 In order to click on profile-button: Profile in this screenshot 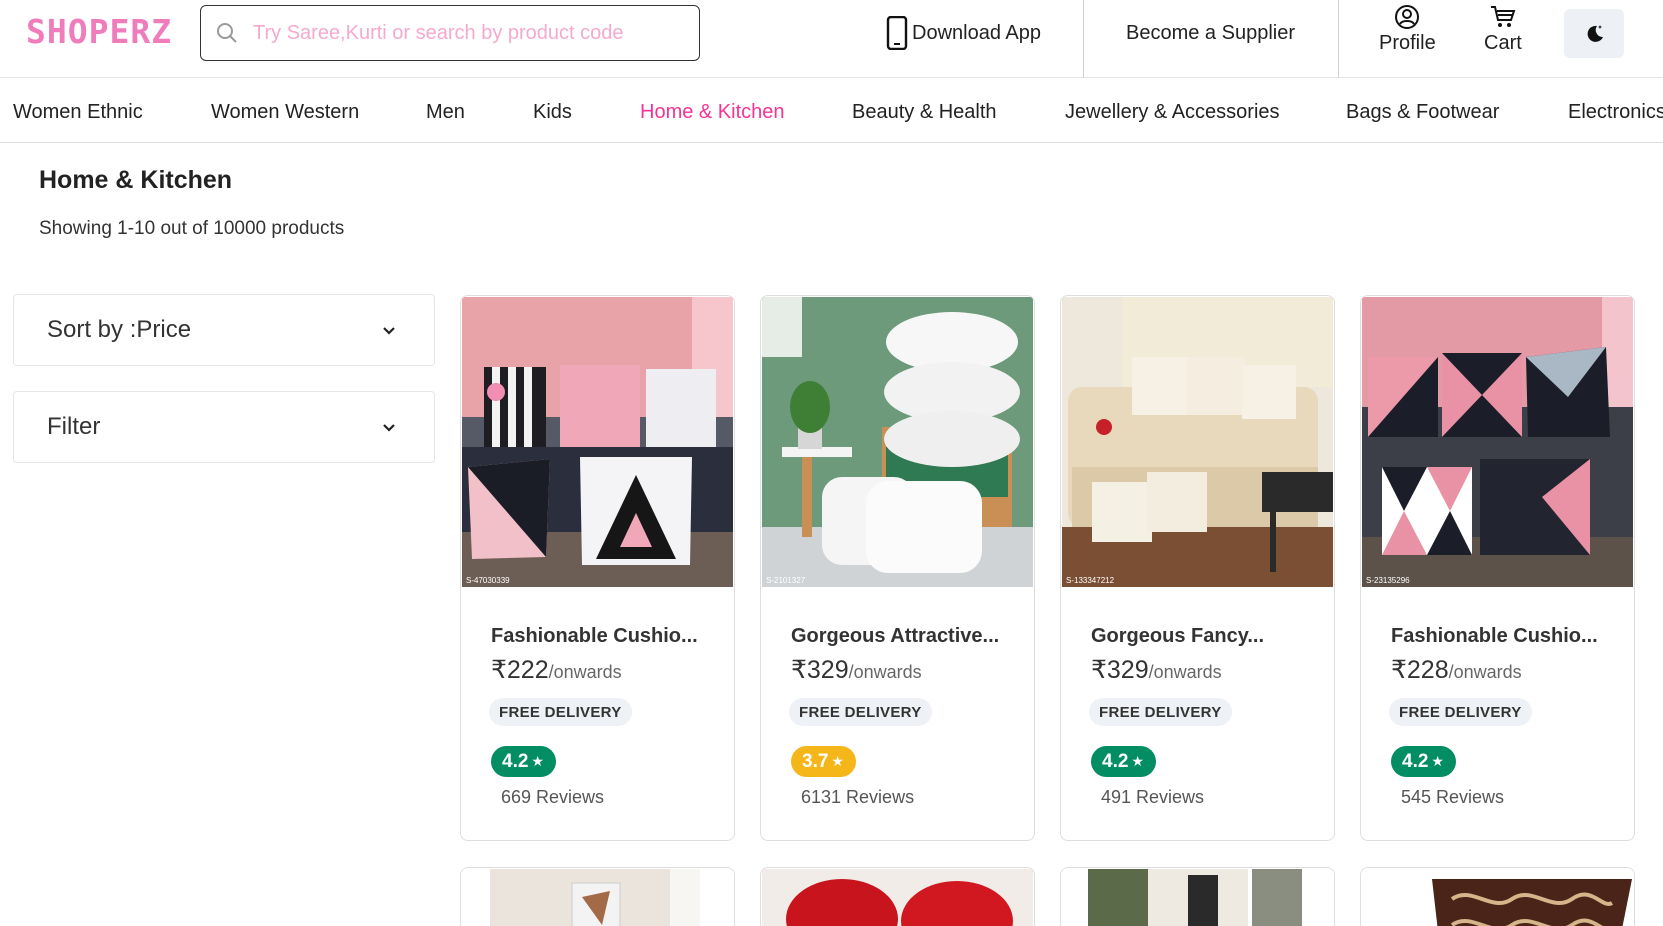, I will do `click(1407, 29)`.